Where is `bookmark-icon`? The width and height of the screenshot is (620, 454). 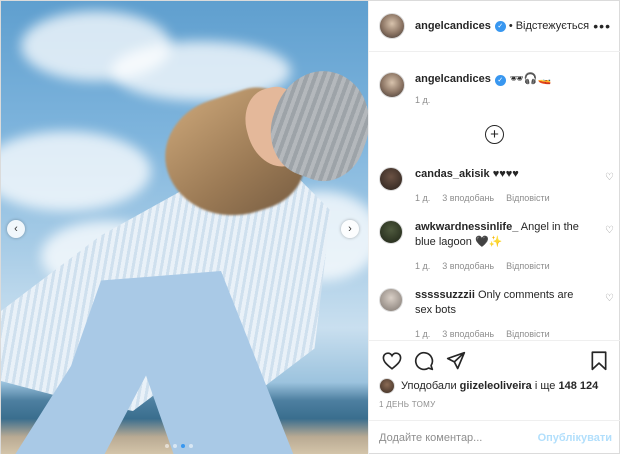
bookmark-icon is located at coordinates (599, 361).